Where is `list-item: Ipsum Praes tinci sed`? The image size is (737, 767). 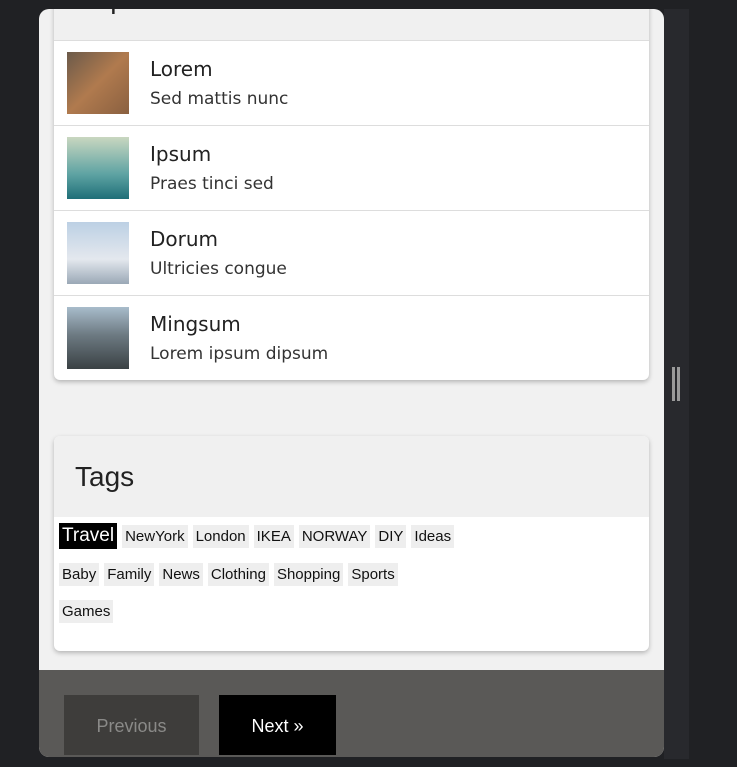
list-item: Ipsum Praes tinci sed is located at coordinates (351, 167).